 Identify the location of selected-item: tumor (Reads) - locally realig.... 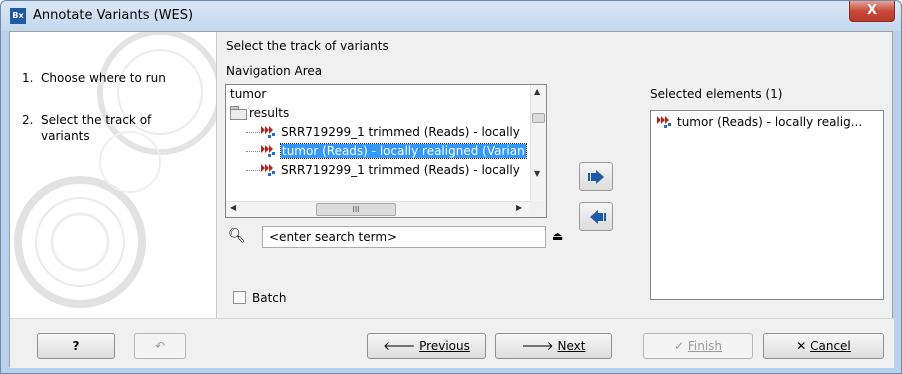
(759, 122).